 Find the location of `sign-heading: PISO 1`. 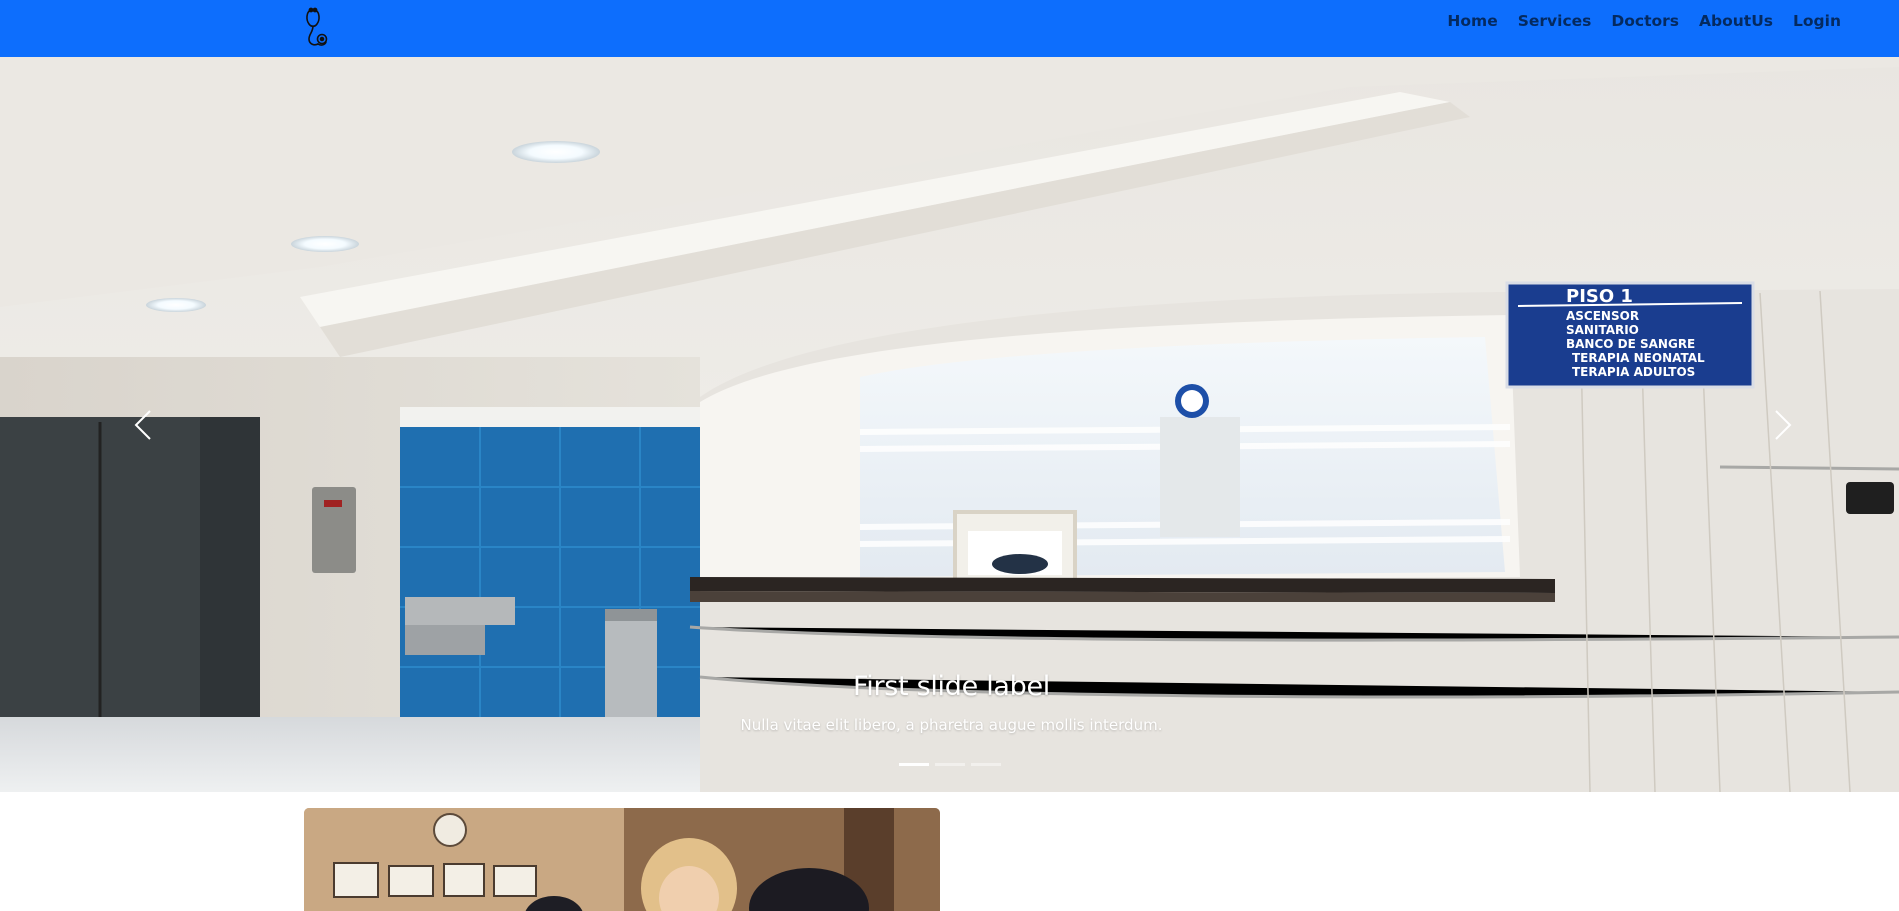

sign-heading: PISO 1 is located at coordinates (1599, 296).